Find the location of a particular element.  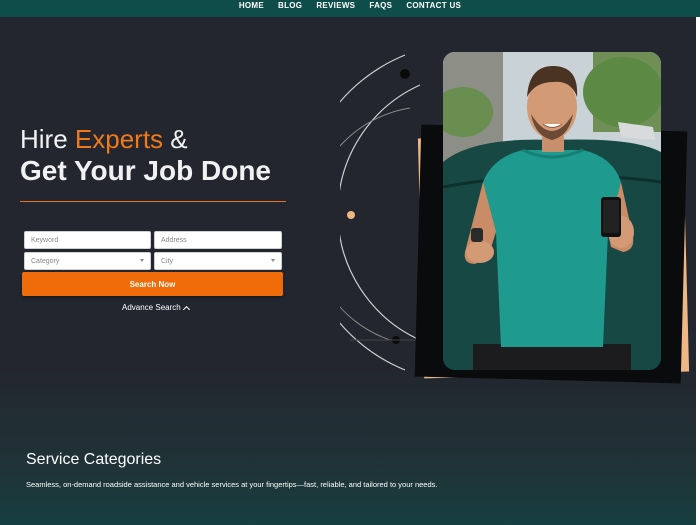

city-select: City is located at coordinates (218, 261).